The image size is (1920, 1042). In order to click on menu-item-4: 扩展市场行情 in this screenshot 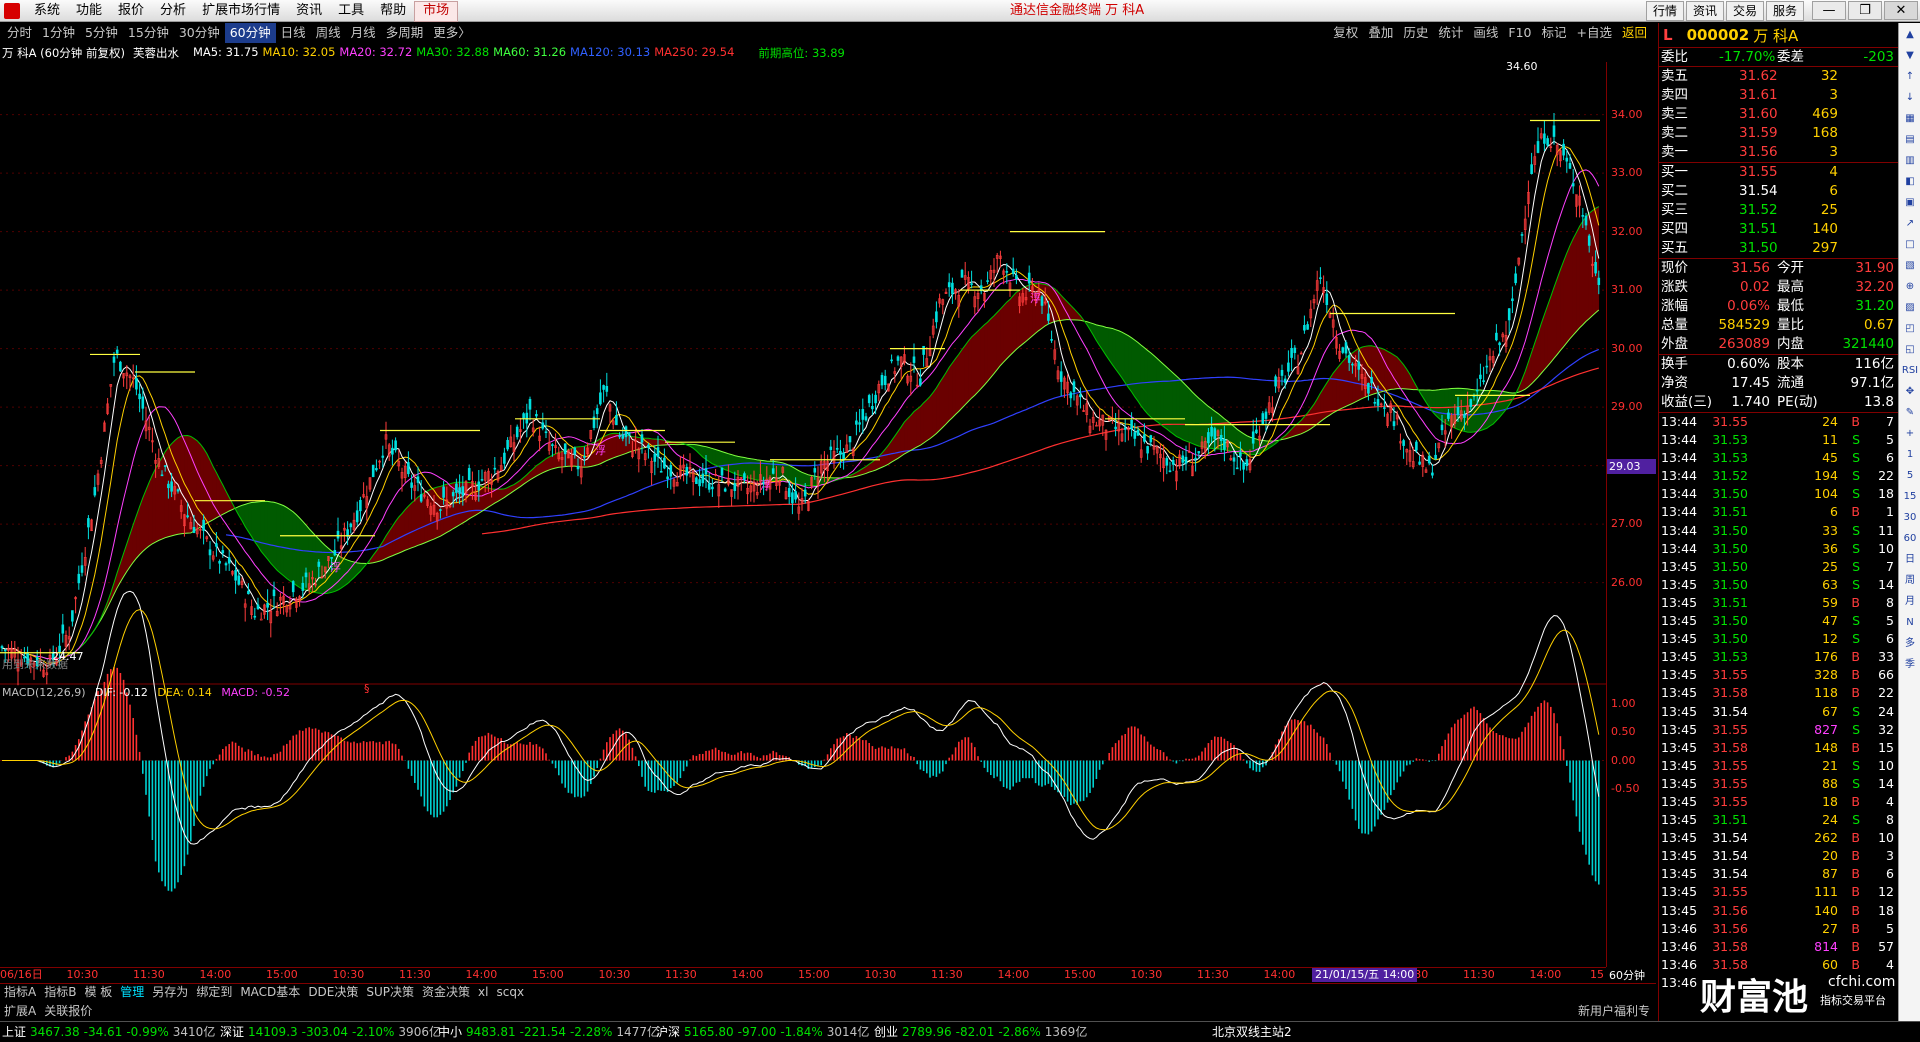, I will do `click(241, 11)`.